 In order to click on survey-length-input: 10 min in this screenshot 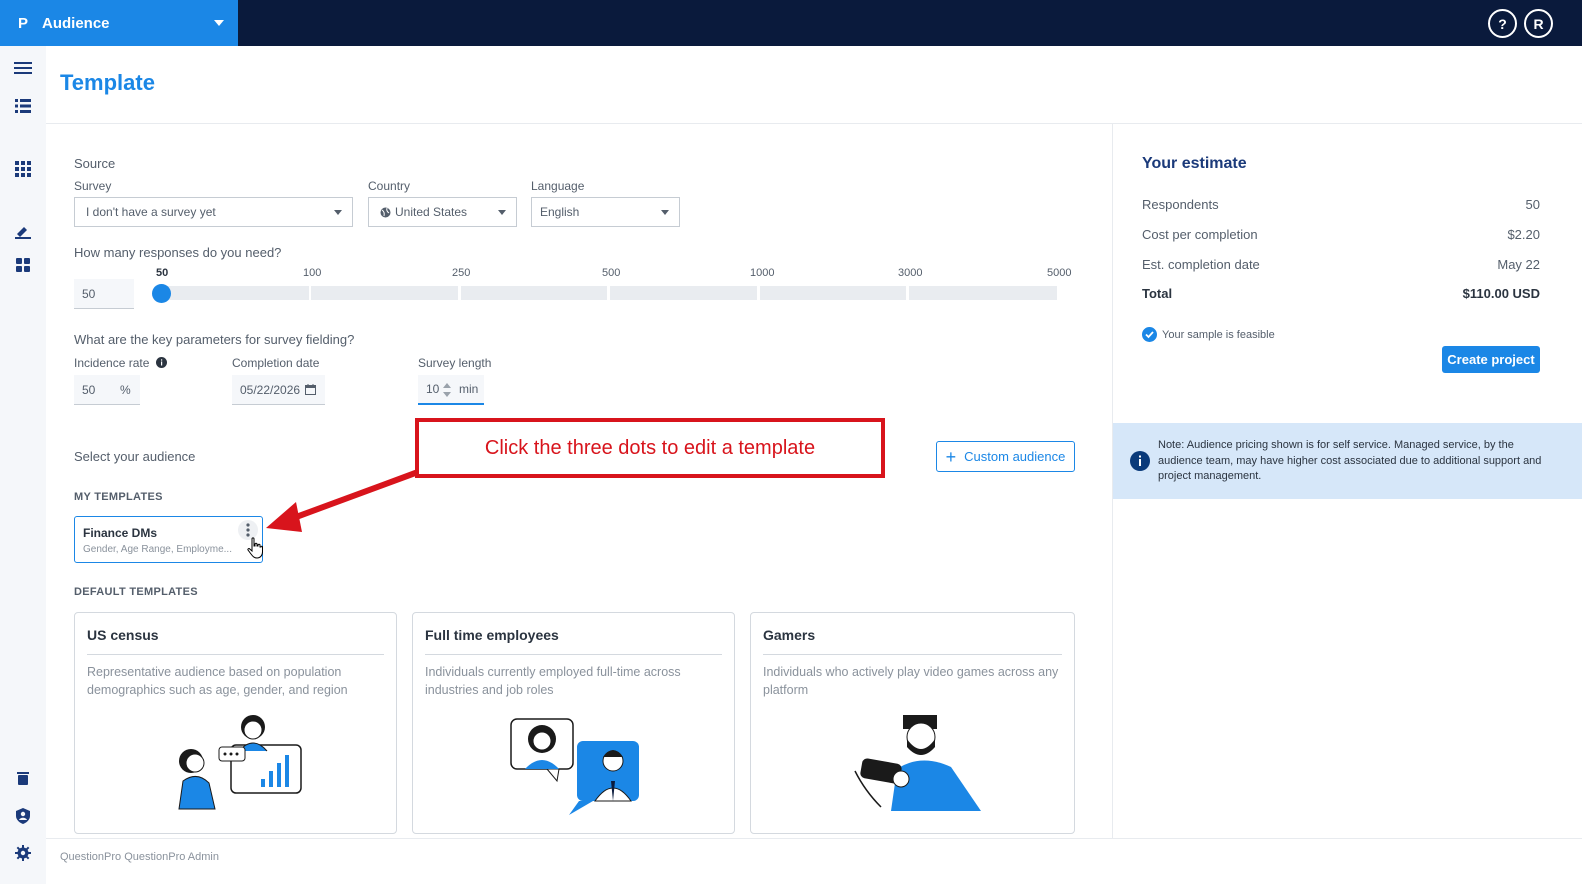, I will do `click(451, 390)`.